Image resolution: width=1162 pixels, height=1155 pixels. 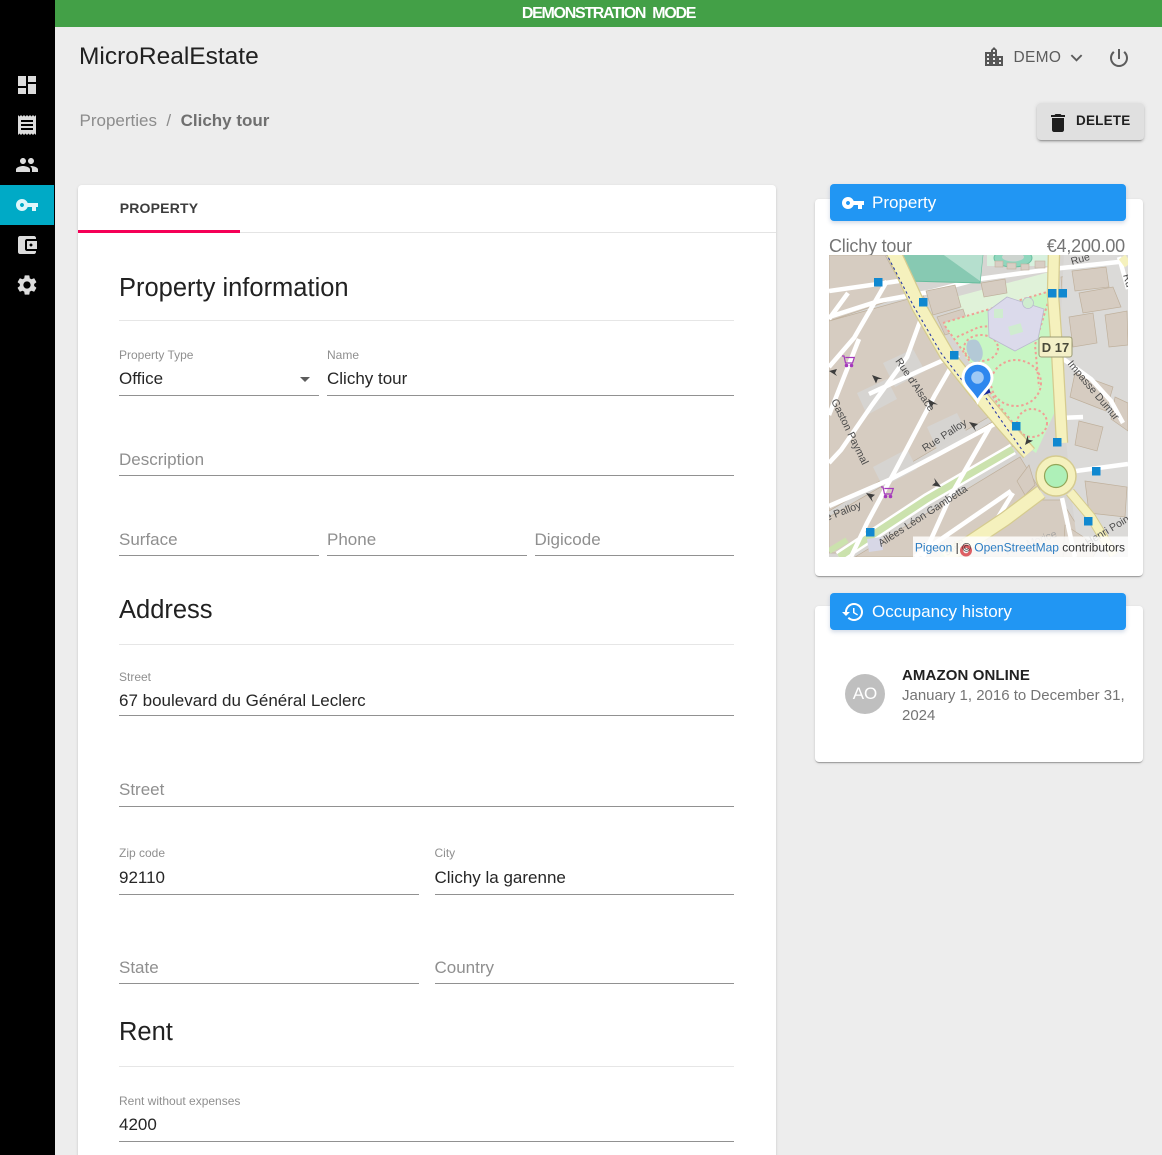 I want to click on svg-text: D 17, so click(x=1055, y=347).